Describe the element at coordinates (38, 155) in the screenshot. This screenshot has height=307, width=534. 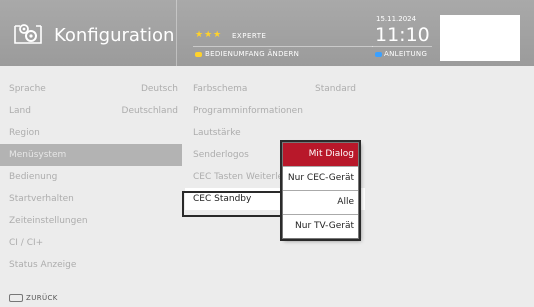
I see `menu-item-label: Menüsystem` at that location.